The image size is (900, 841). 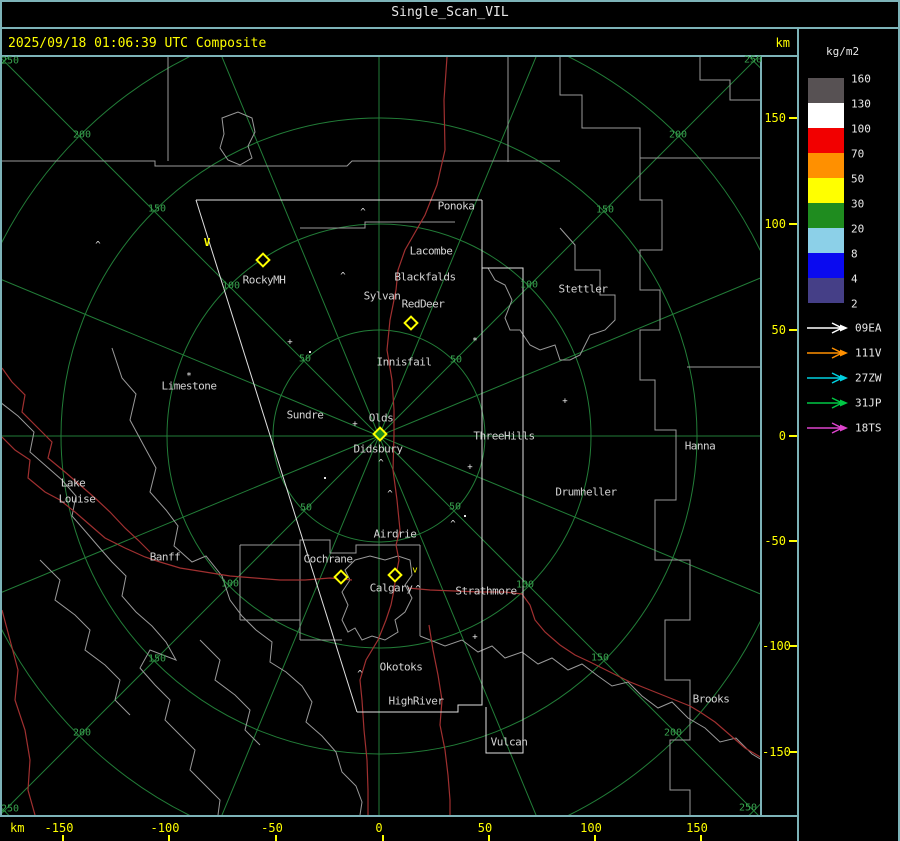 What do you see at coordinates (591, 828) in the screenshot?
I see `bottom-axis-label: 100` at bounding box center [591, 828].